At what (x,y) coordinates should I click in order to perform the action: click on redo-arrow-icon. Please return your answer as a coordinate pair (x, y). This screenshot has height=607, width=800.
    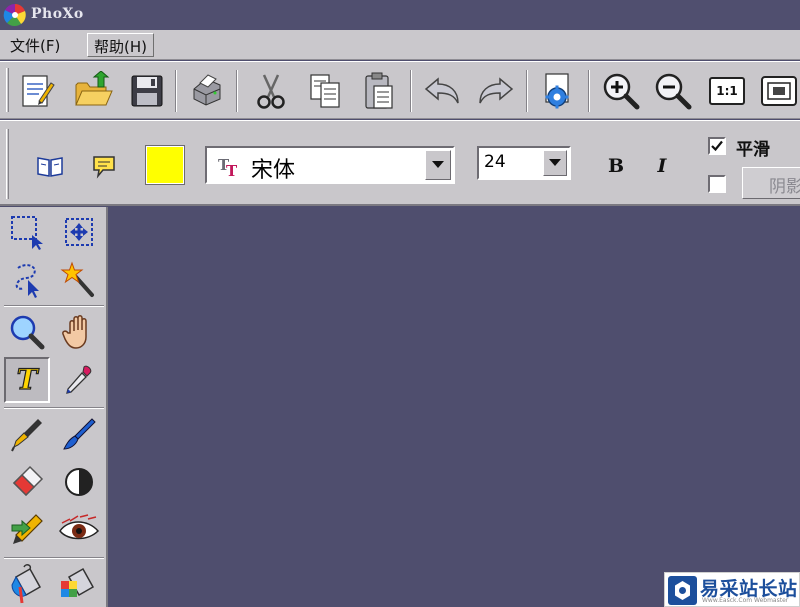
    Looking at the image, I should click on (496, 90).